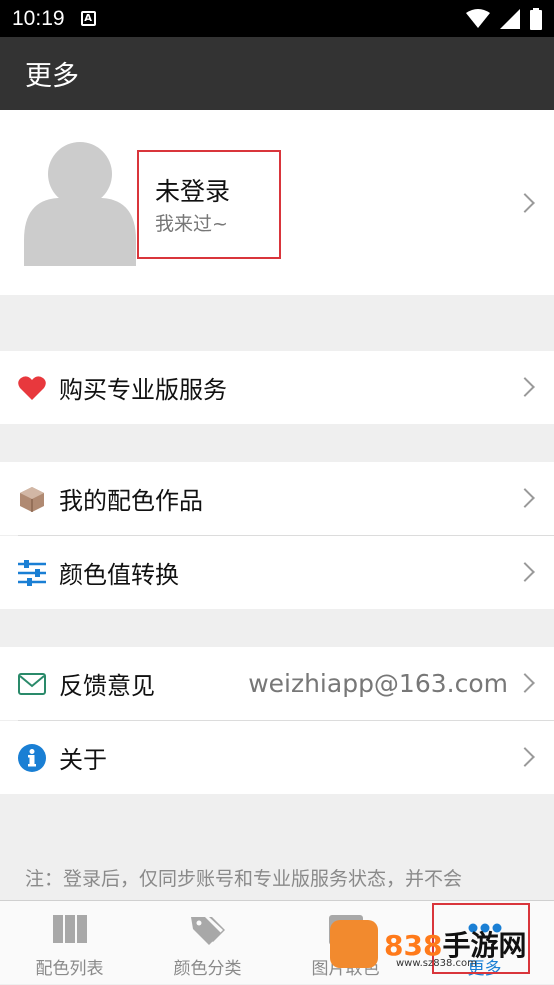  What do you see at coordinates (69, 929) in the screenshot?
I see `grid-icon` at bounding box center [69, 929].